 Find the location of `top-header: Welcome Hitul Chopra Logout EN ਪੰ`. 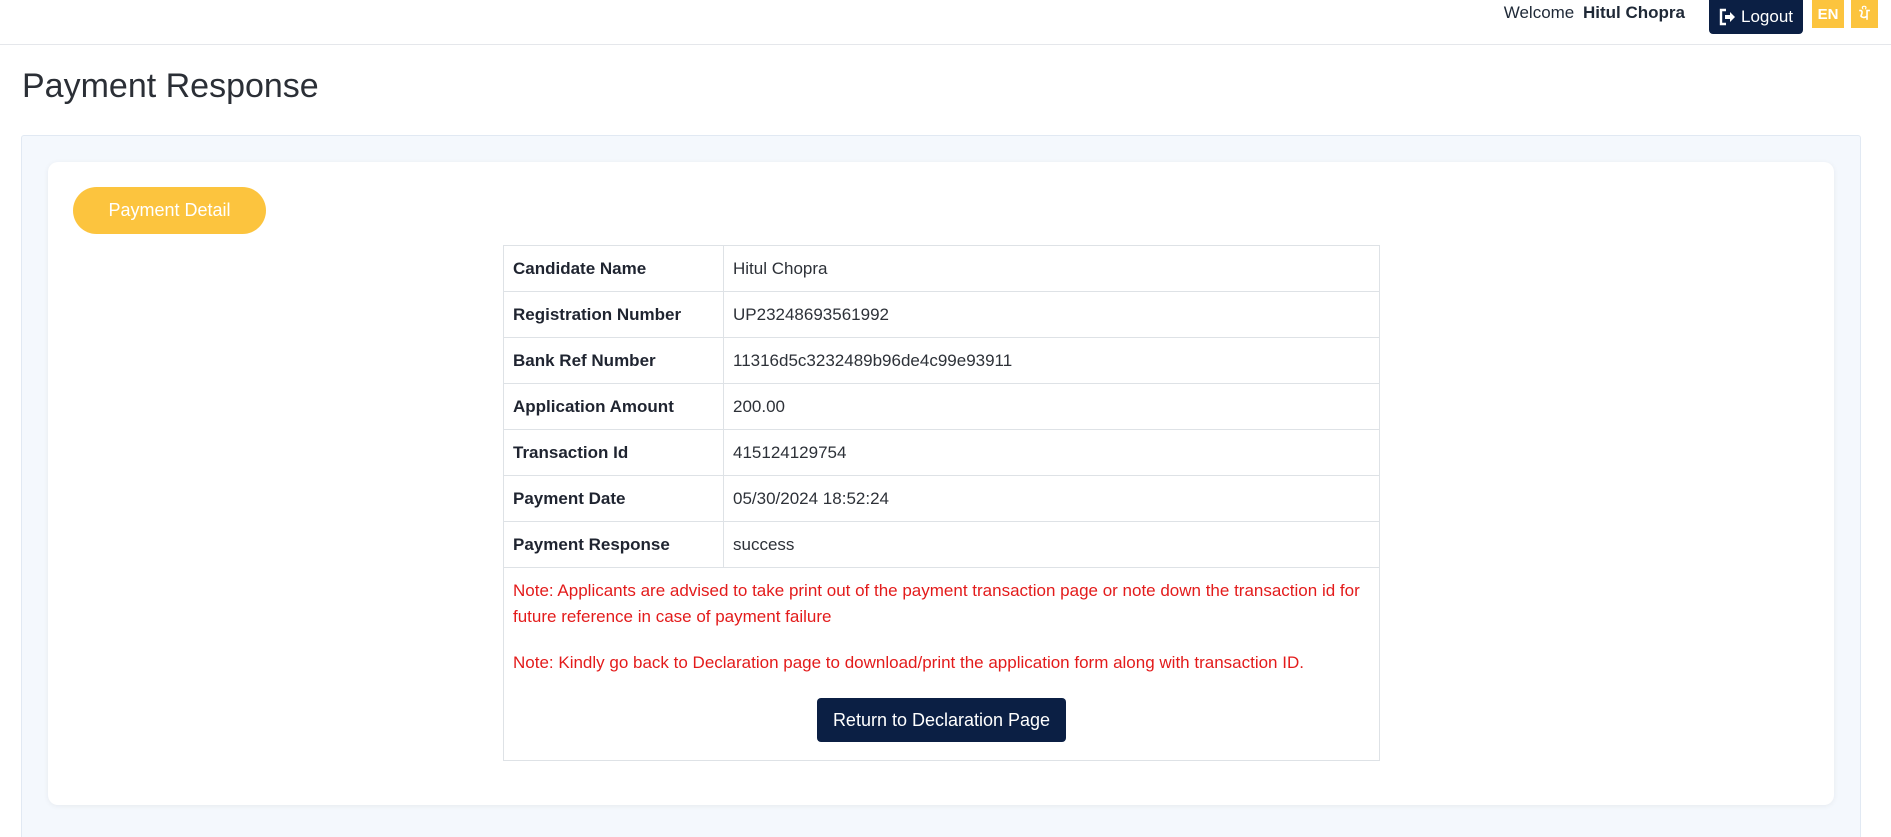

top-header: Welcome Hitul Chopra Logout EN ਪੰ is located at coordinates (945, 22).